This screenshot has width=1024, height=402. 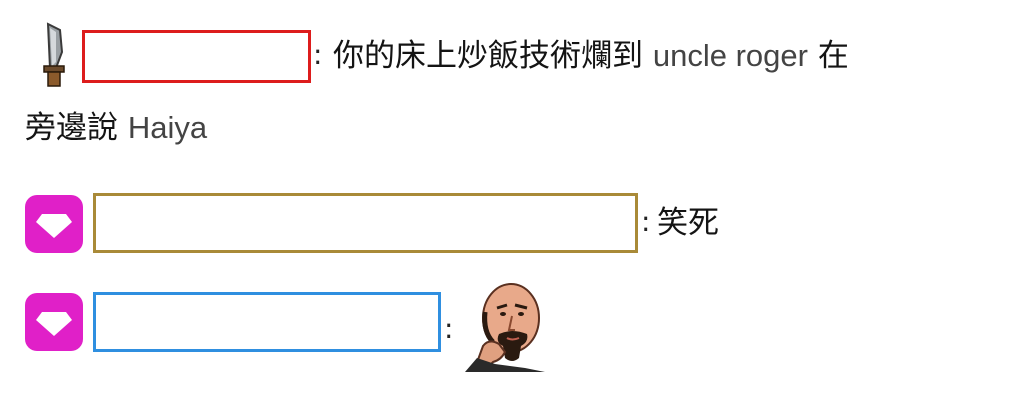 I want to click on message-text-latin: Haiya, so click(x=167, y=127).